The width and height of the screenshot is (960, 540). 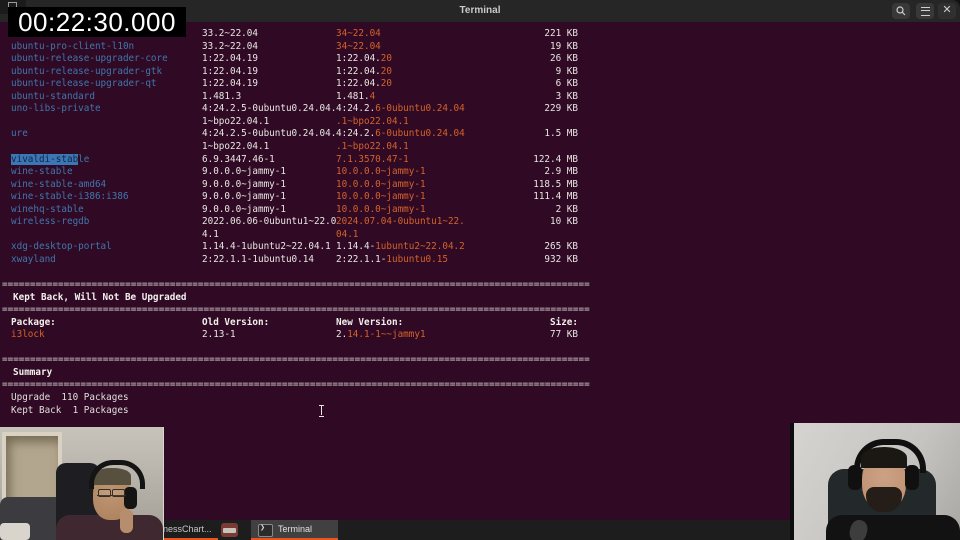 What do you see at coordinates (238, 159) in the screenshot?
I see `old-version: 6.9.3447.46-1` at bounding box center [238, 159].